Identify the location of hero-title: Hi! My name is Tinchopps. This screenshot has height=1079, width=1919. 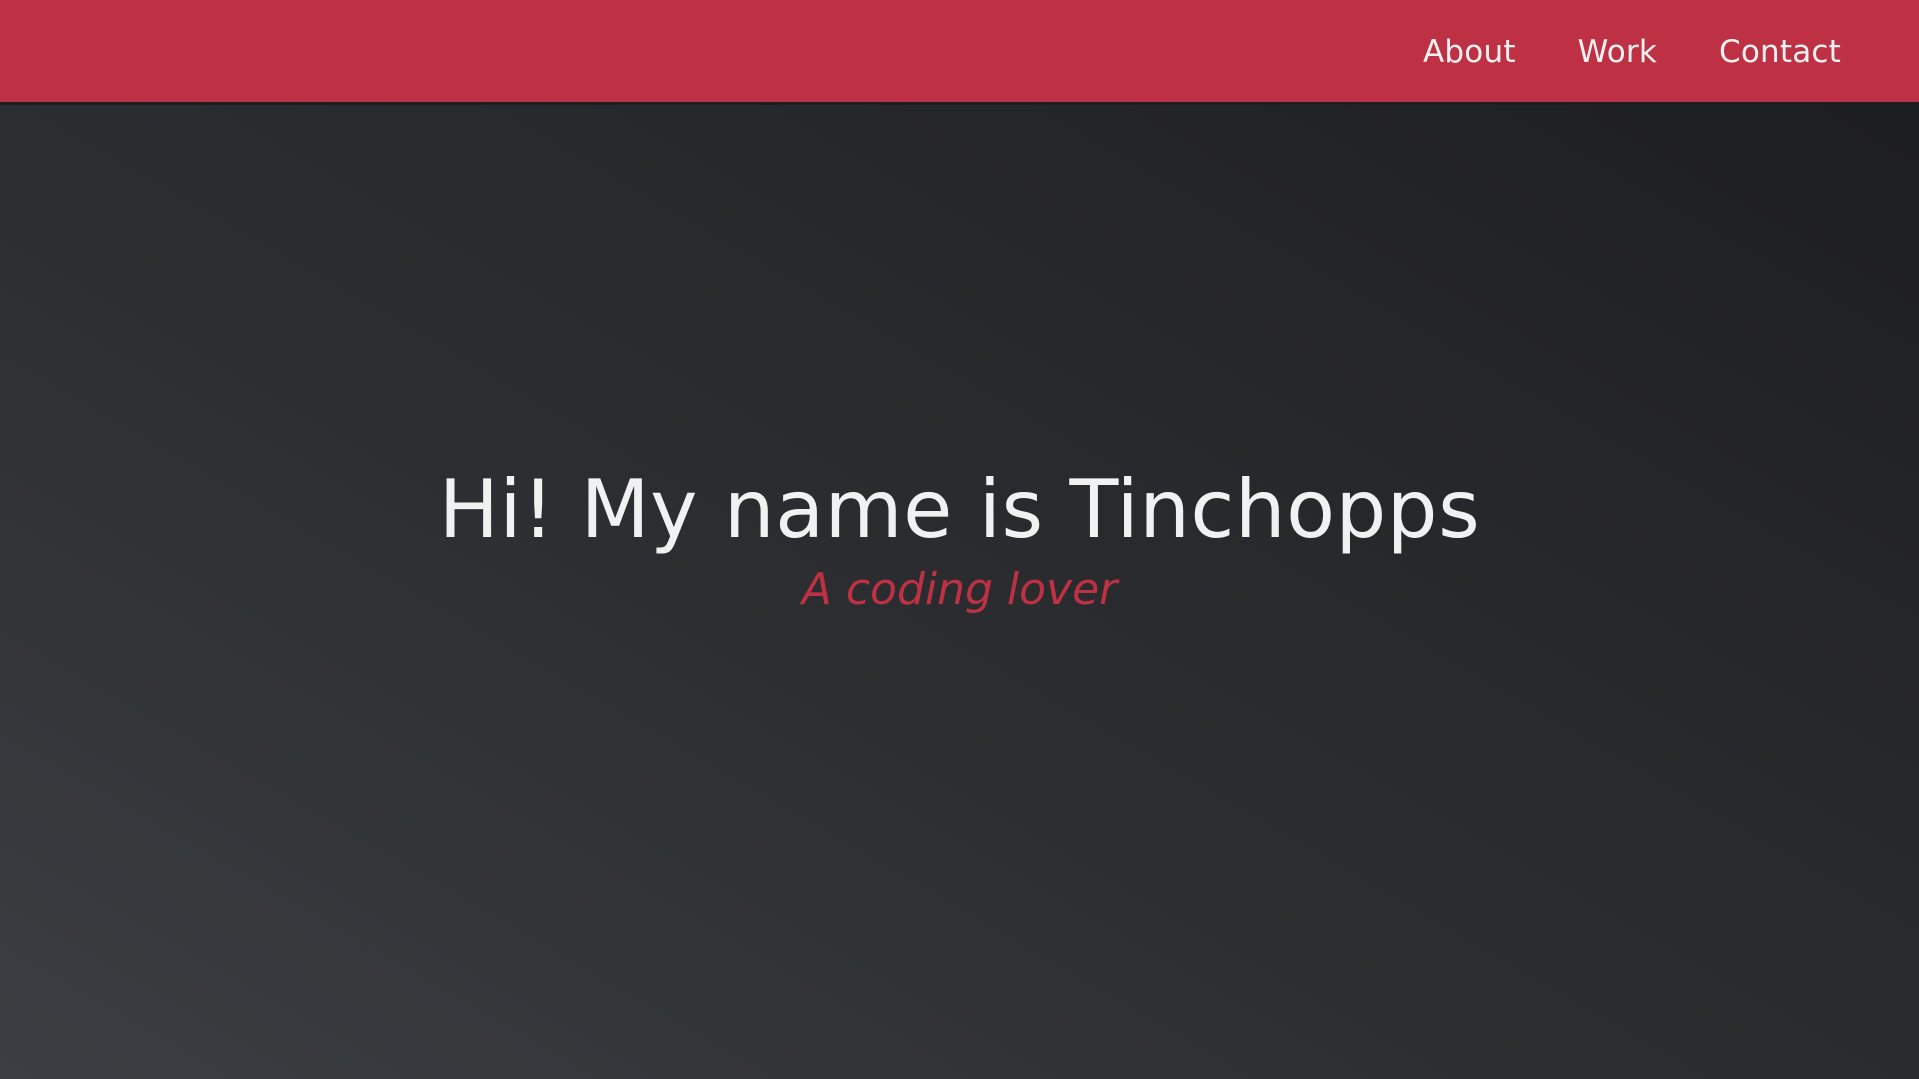
(959, 509).